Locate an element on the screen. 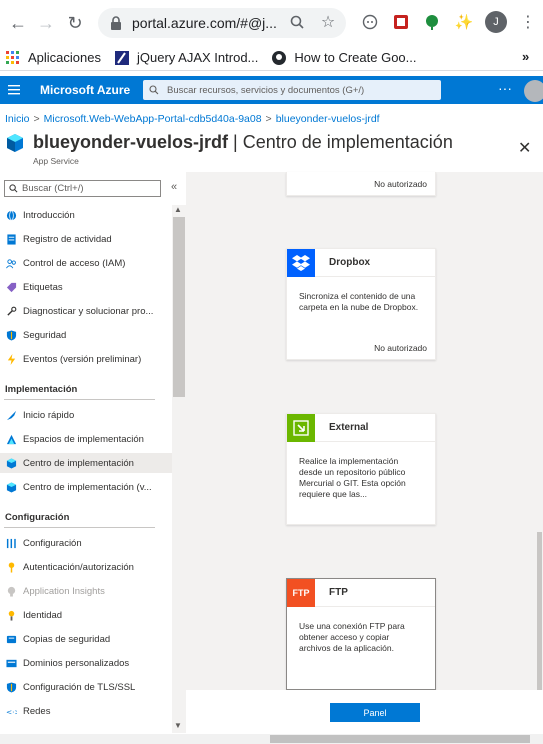 This screenshot has height=744, width=543. sidebar-item-label: Application Insights is located at coordinates (64, 591).